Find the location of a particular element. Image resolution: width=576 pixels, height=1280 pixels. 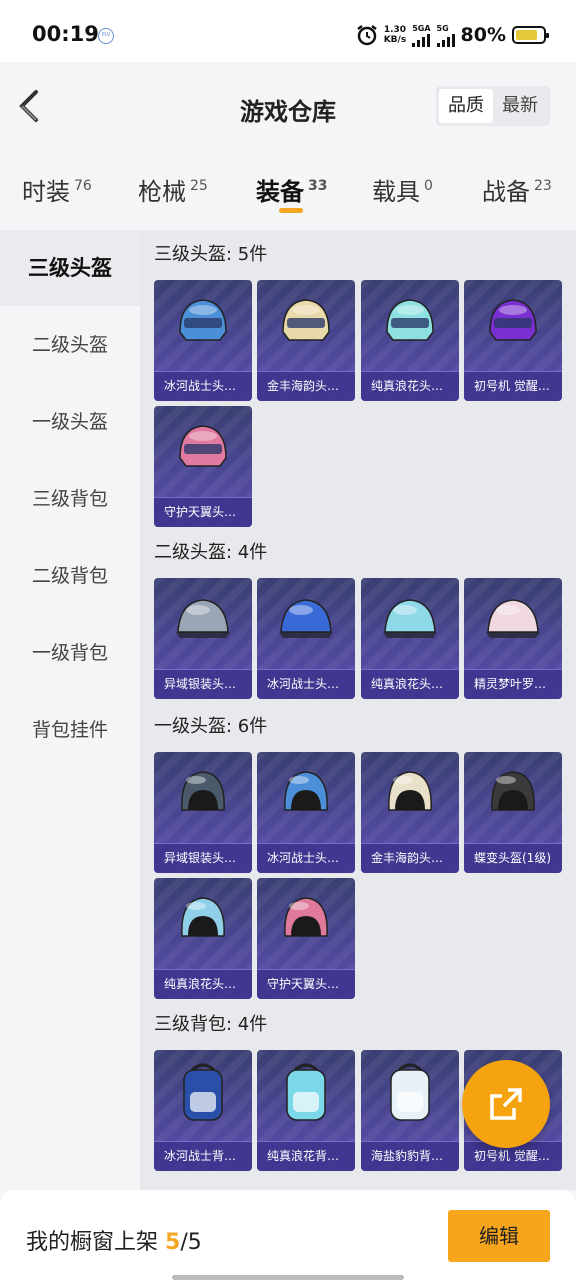

sort-by-newest-button: 最新 is located at coordinates (520, 106).